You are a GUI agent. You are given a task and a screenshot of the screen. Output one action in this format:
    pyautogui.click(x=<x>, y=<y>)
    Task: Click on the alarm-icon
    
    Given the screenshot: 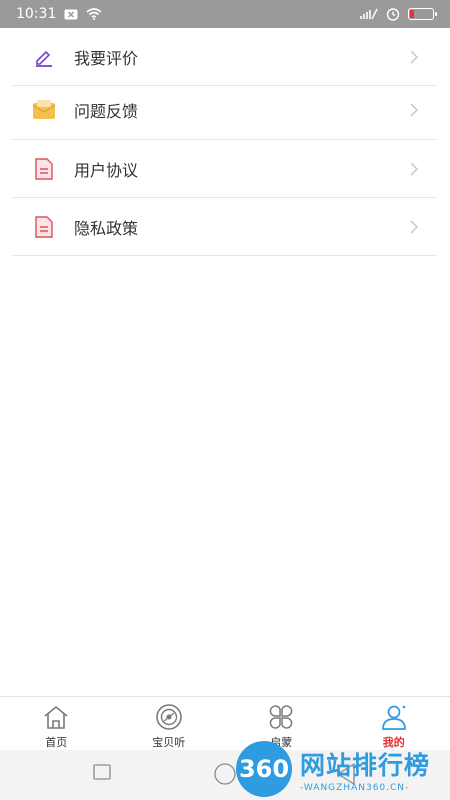 What is the action you would take?
    pyautogui.click(x=393, y=14)
    